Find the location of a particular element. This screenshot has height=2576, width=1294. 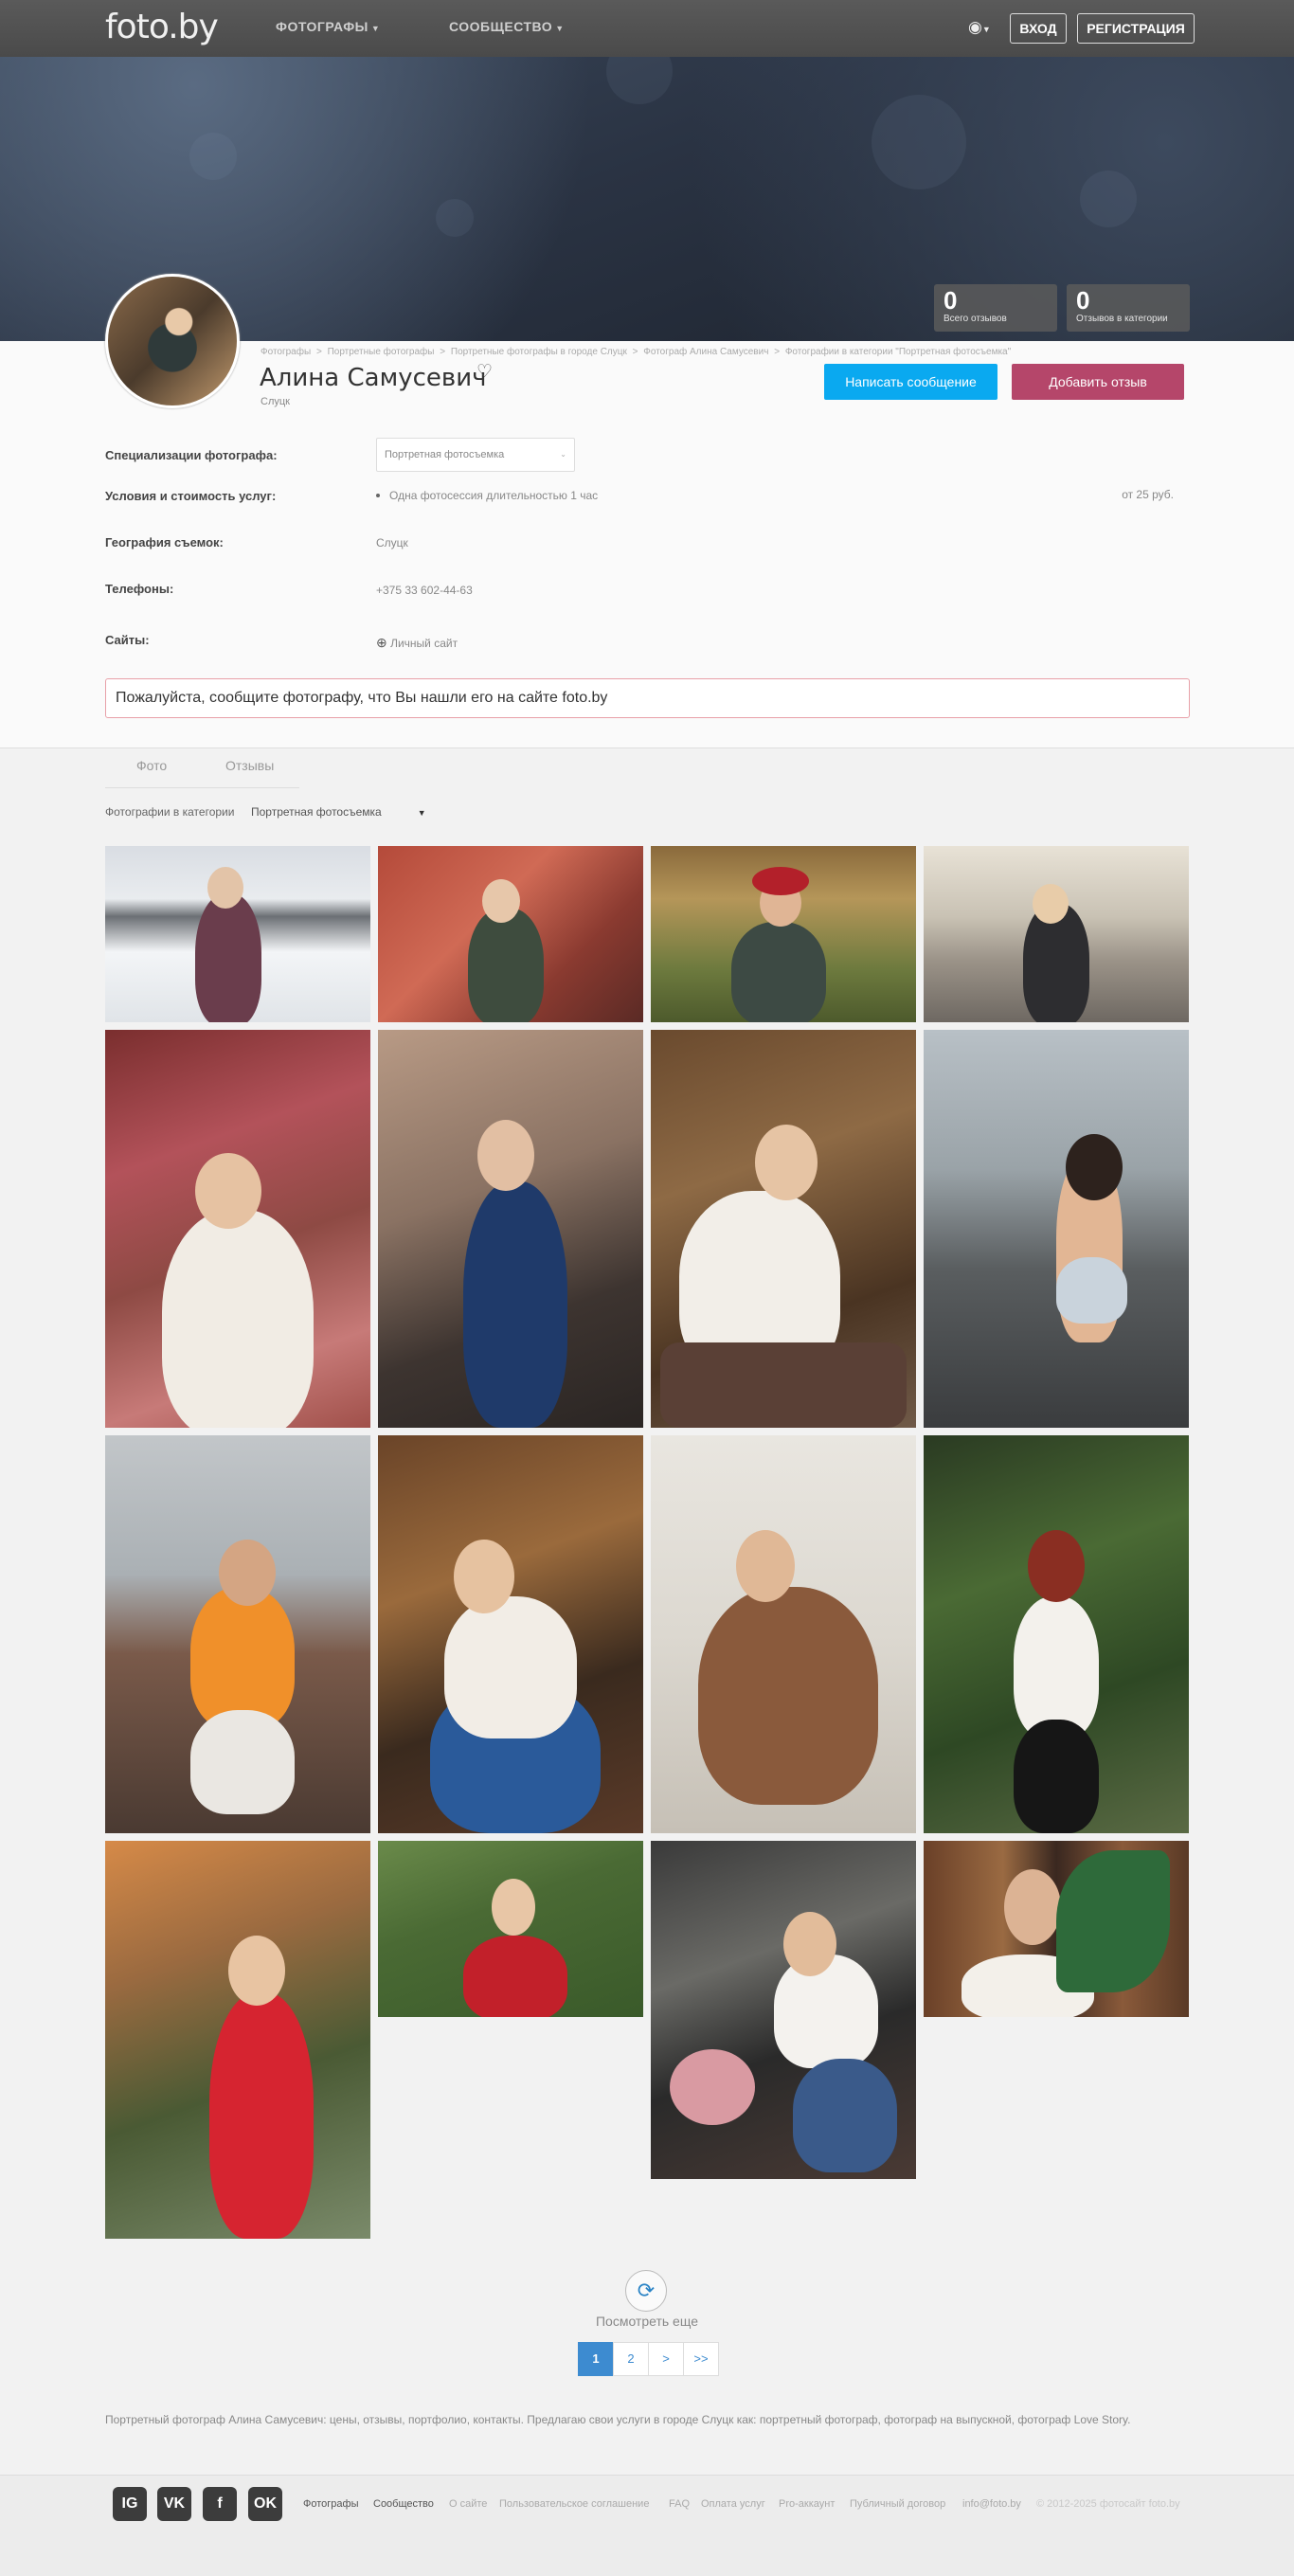

bullet-icon is located at coordinates (378, 495).